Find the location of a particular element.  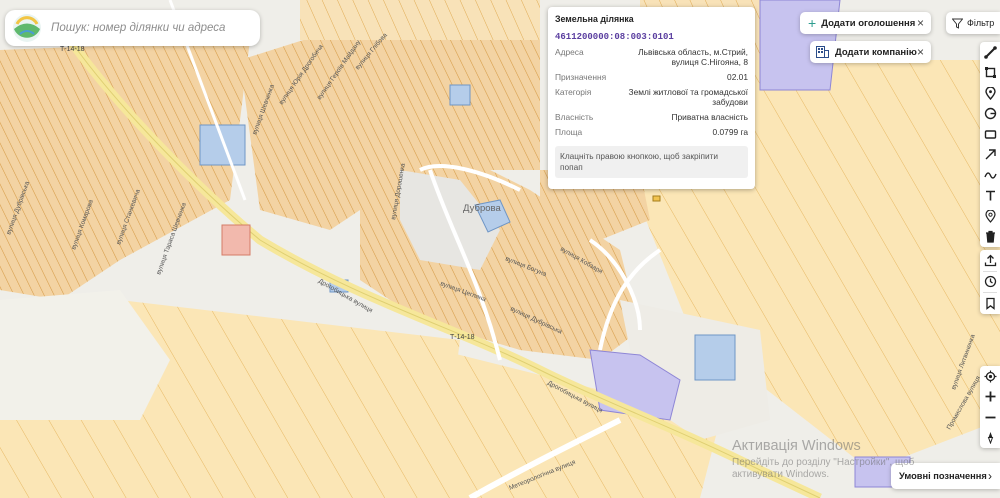

selected-parcel is located at coordinates (656, 198).